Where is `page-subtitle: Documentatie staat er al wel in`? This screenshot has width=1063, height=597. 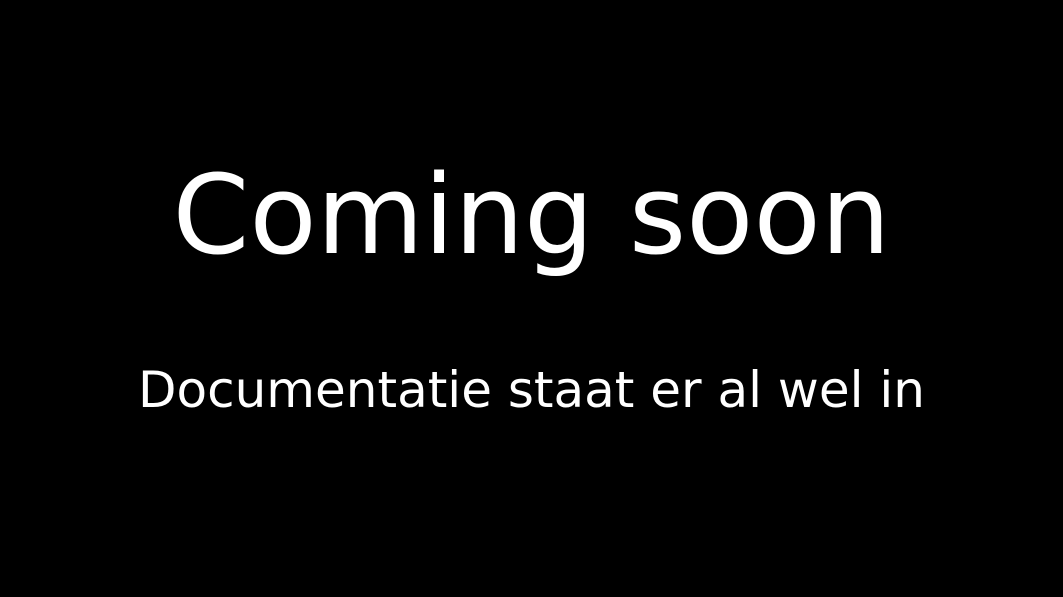 page-subtitle: Documentatie staat er al wel in is located at coordinates (531, 390).